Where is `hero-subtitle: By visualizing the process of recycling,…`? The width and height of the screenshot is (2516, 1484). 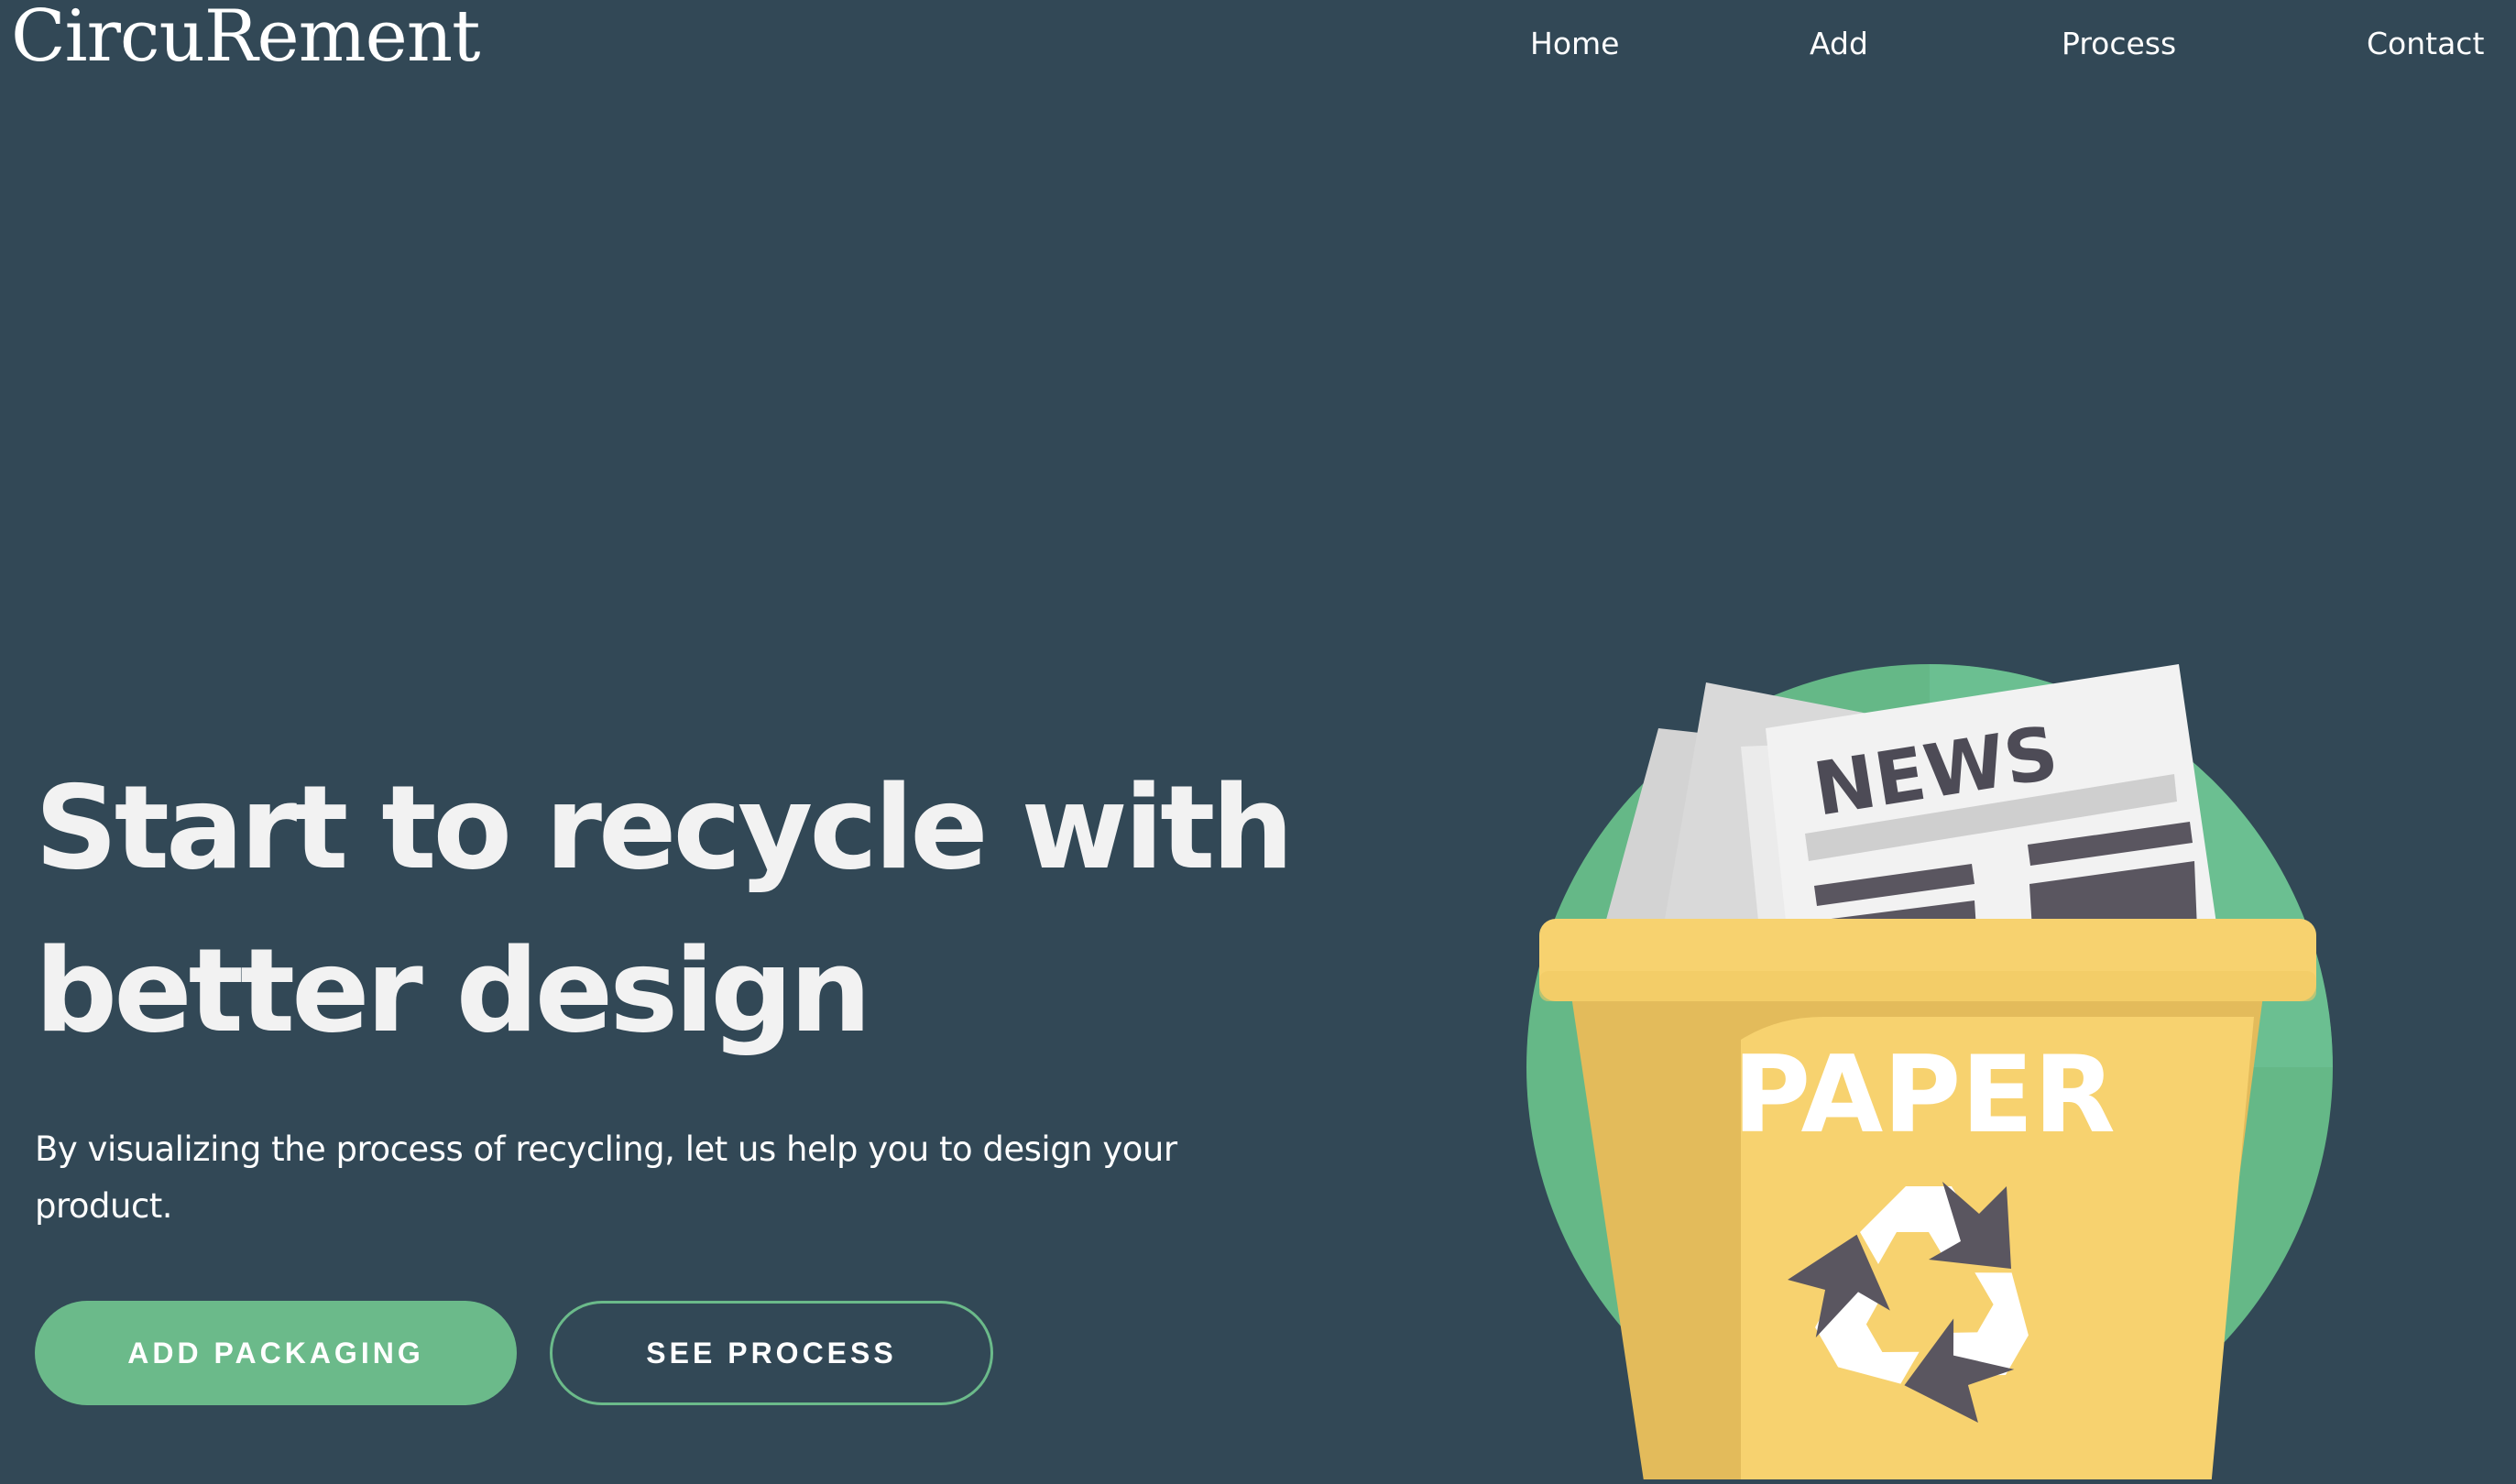
hero-subtitle: By visualizing the process of recycling,… is located at coordinates (606, 1177).